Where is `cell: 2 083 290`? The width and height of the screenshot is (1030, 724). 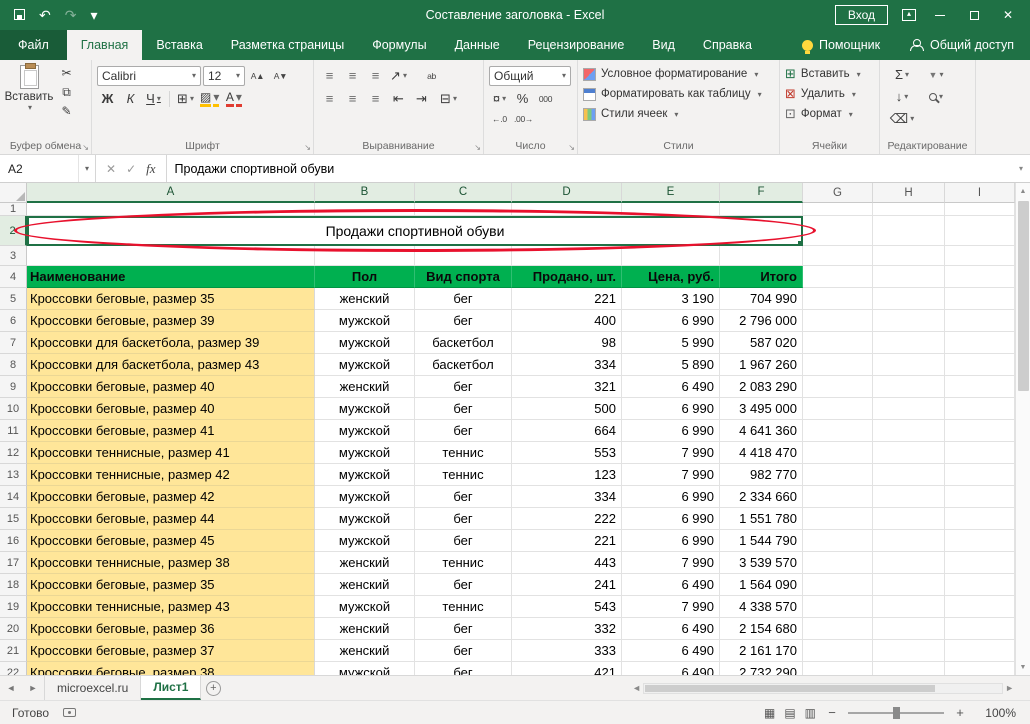
cell: 2 083 290 is located at coordinates (761, 387).